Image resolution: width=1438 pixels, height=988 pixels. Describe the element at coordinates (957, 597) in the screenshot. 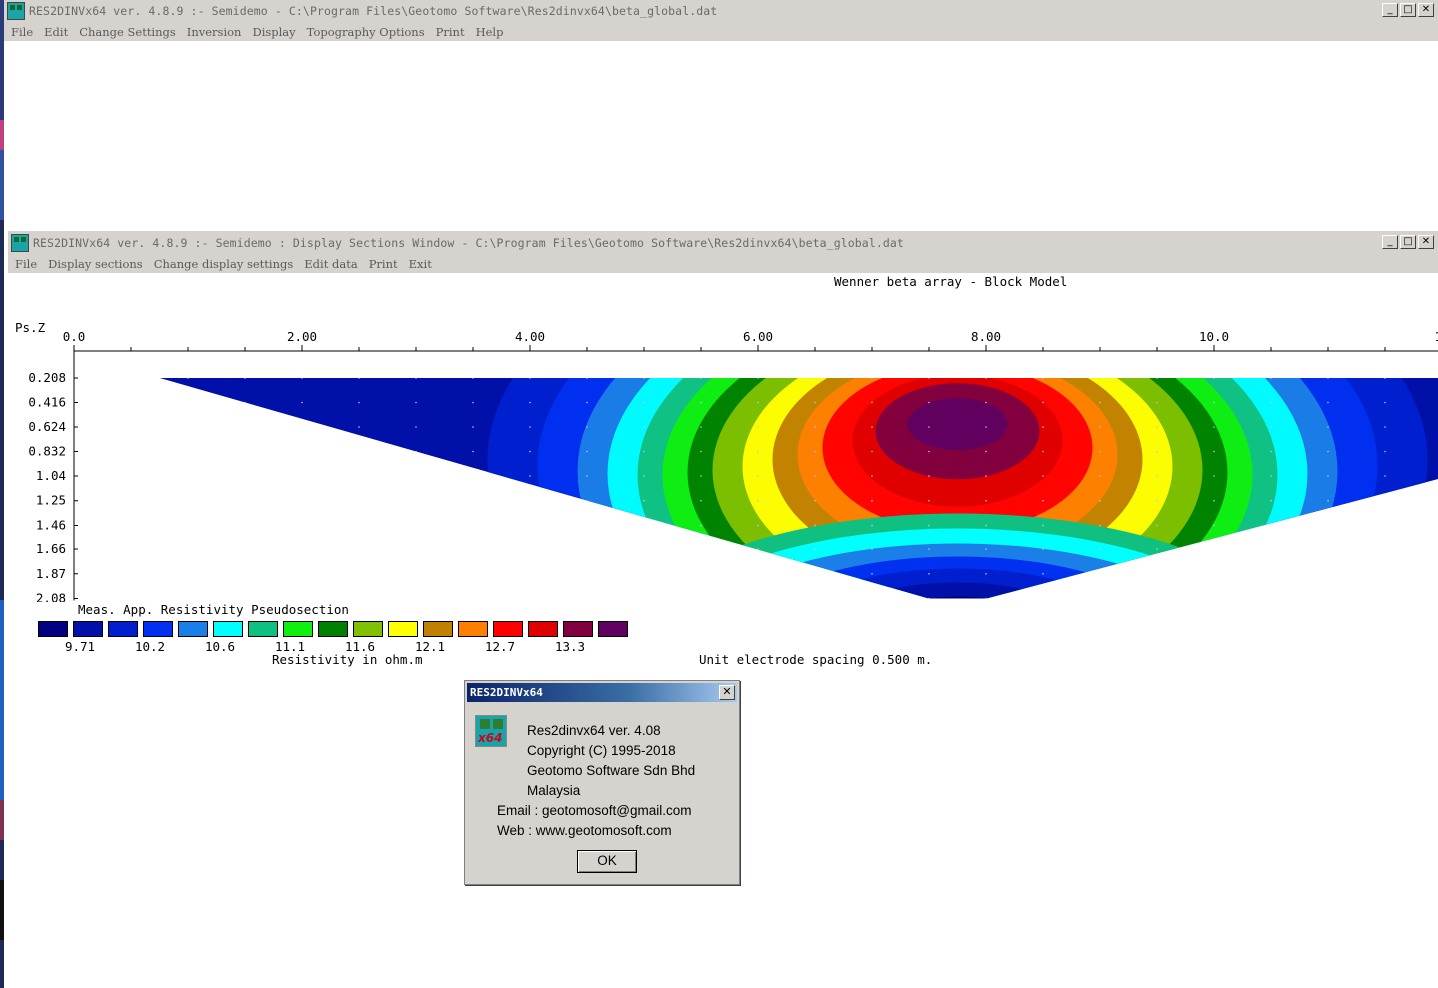

I see `contour-band` at that location.